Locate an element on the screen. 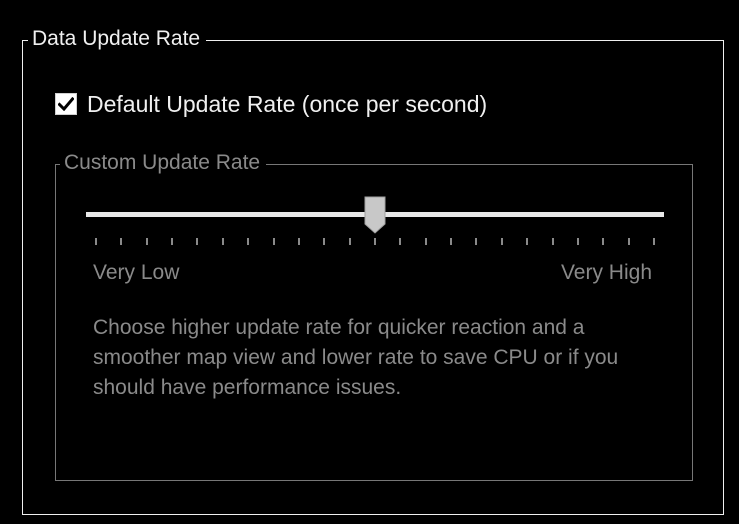  slider-thumb is located at coordinates (375, 215).